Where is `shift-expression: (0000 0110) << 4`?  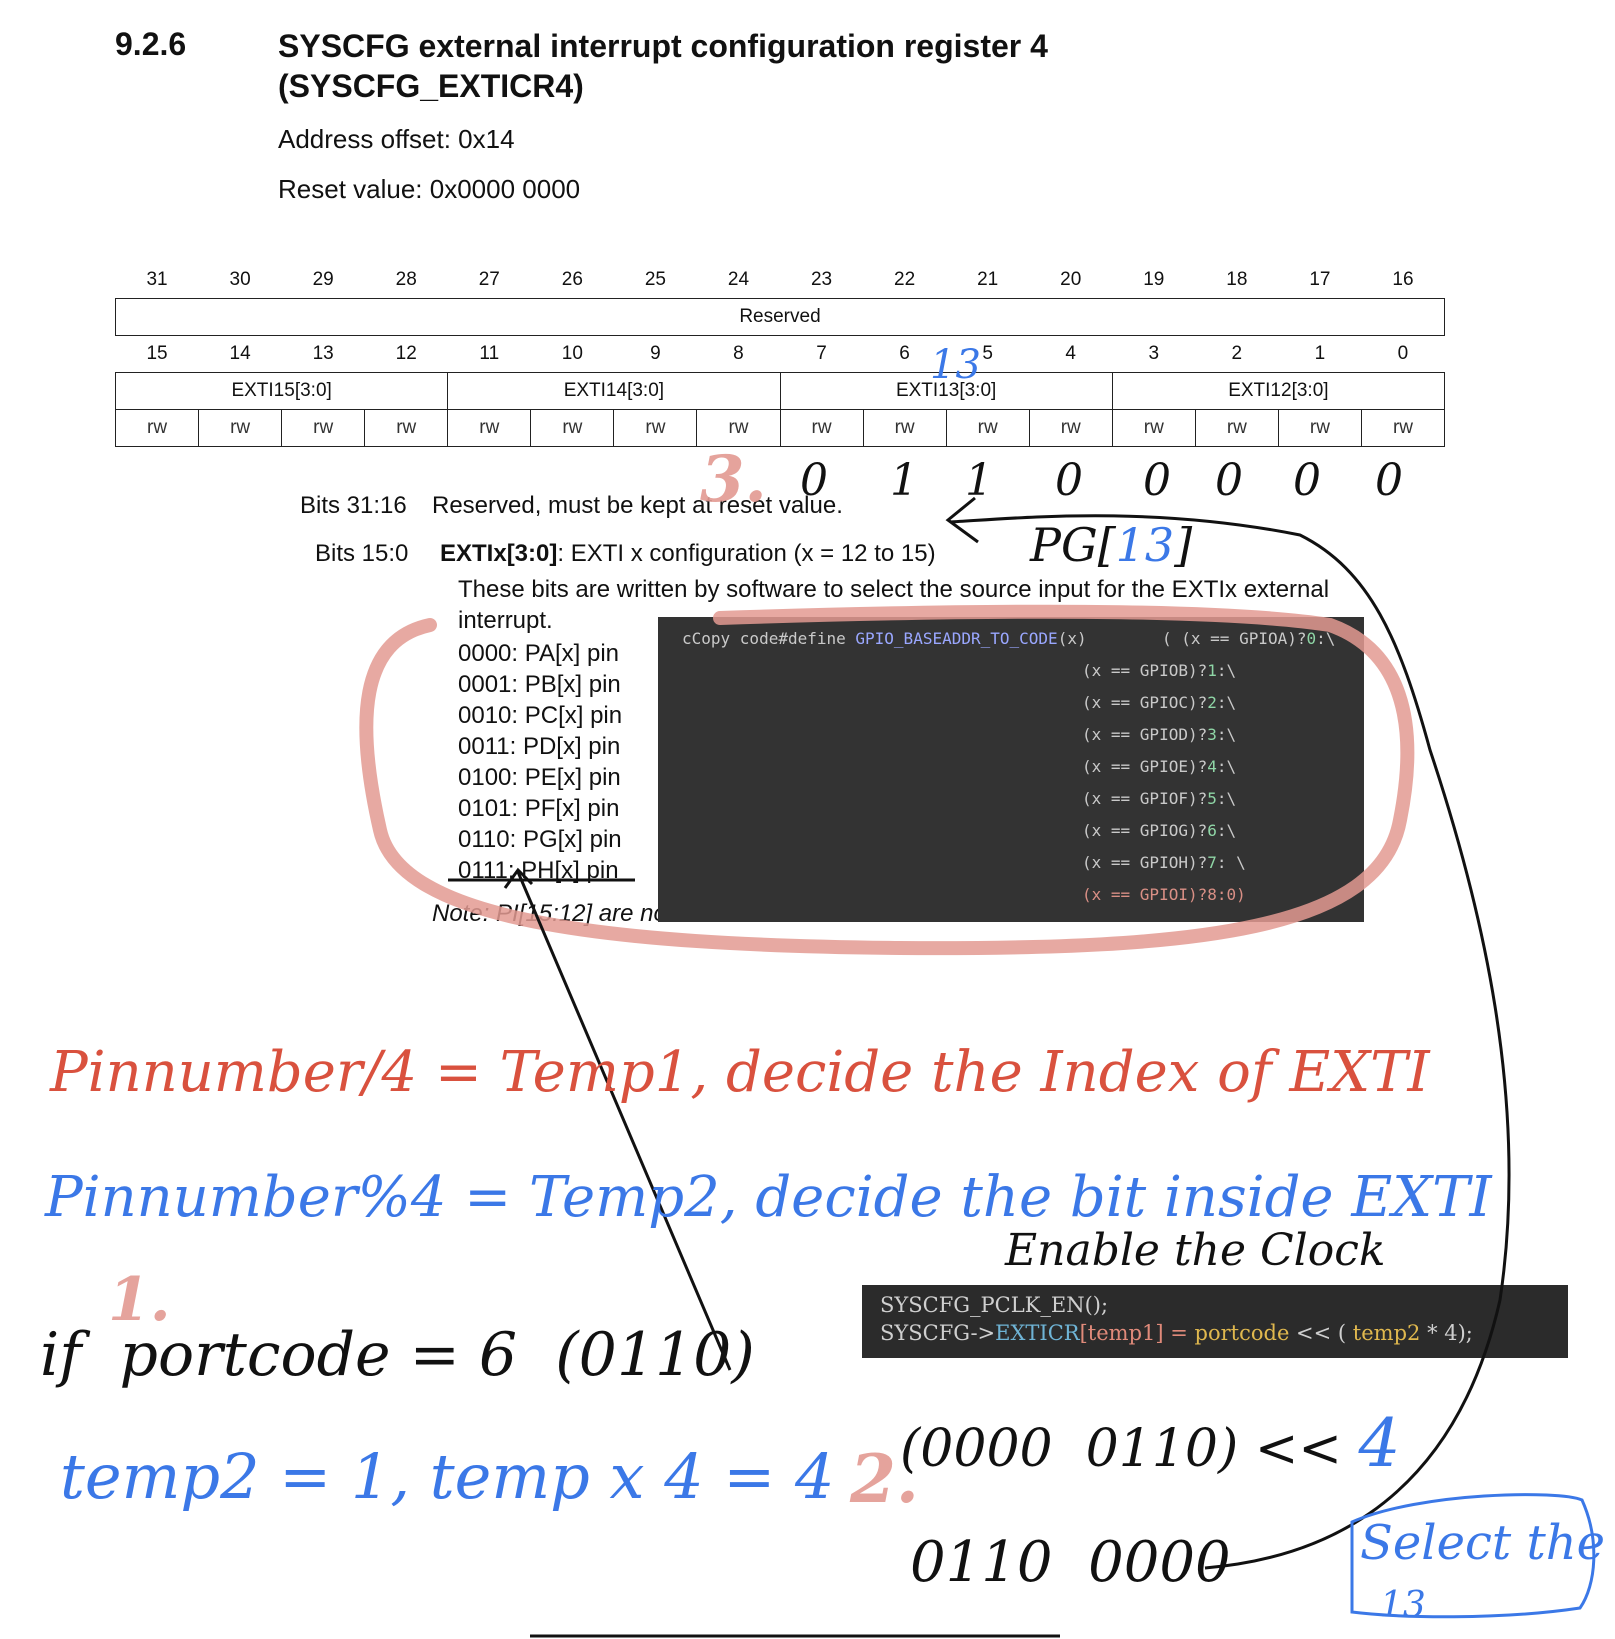
shift-expression: (0000 0110) << 4 is located at coordinates (1150, 1443).